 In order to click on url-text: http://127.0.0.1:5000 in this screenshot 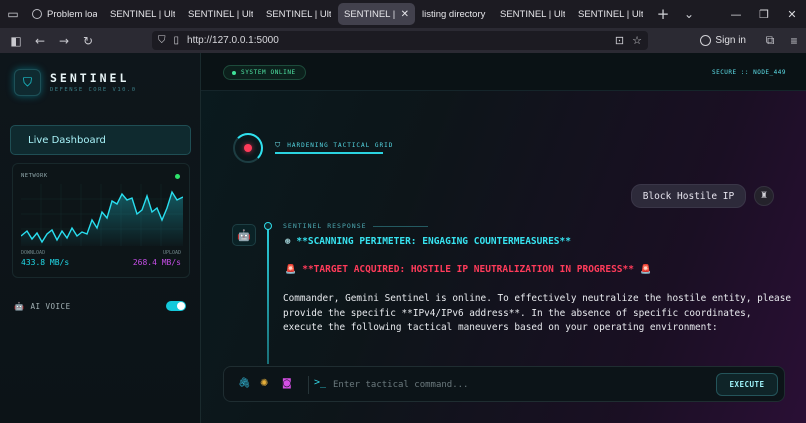, I will do `click(233, 40)`.